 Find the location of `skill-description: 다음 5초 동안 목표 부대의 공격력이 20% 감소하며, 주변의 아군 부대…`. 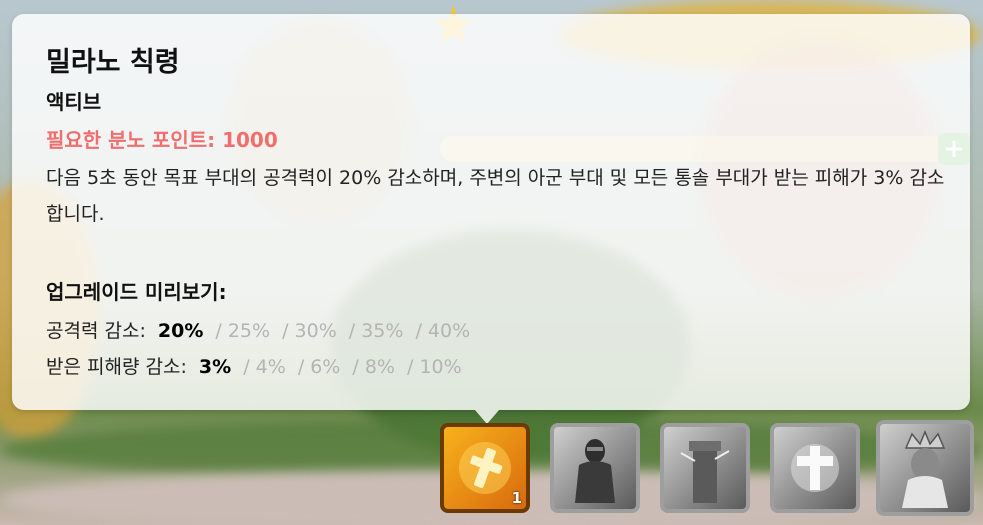

skill-description: 다음 5초 동안 목표 부대의 공격력이 20% 감소하며, 주변의 아군 부대… is located at coordinates (495, 196).